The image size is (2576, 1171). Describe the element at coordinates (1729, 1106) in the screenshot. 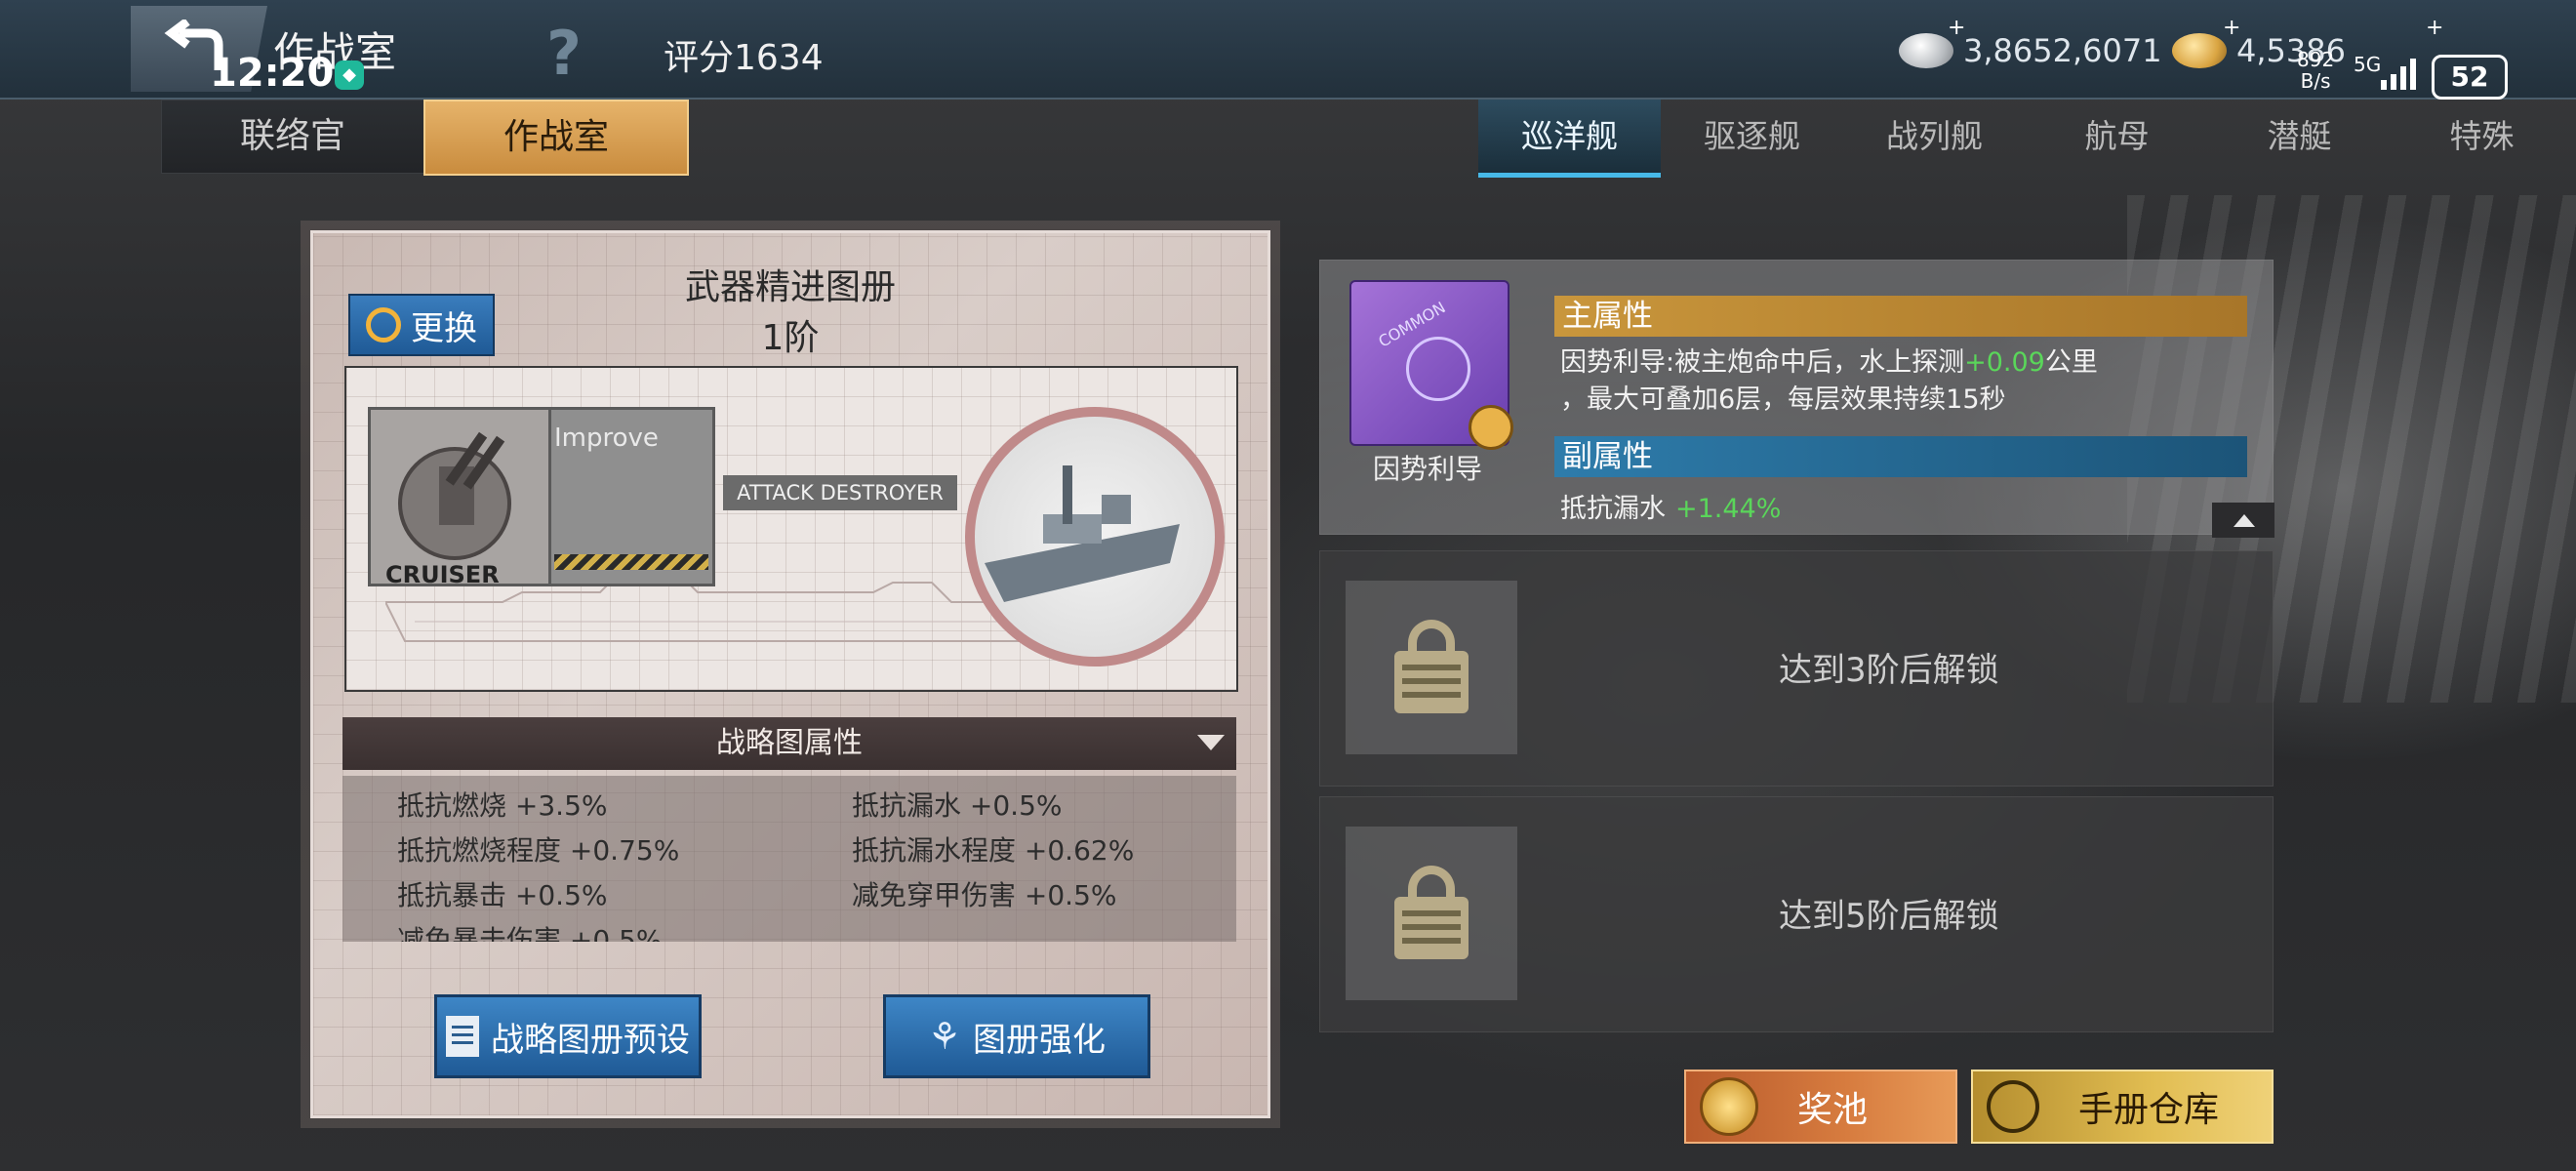

I see `medal-icon` at that location.